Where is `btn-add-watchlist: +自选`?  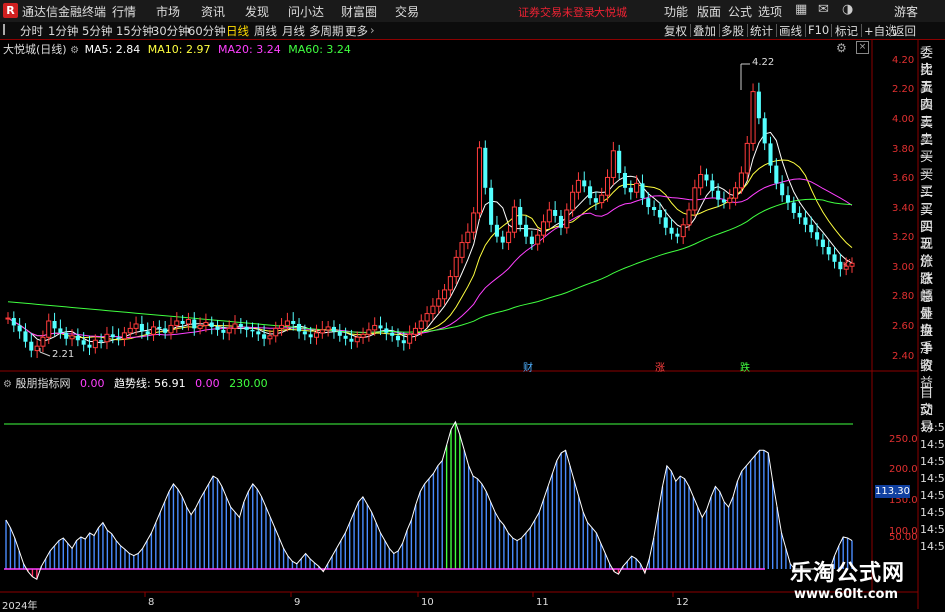
btn-add-watchlist: +自选 is located at coordinates (880, 31).